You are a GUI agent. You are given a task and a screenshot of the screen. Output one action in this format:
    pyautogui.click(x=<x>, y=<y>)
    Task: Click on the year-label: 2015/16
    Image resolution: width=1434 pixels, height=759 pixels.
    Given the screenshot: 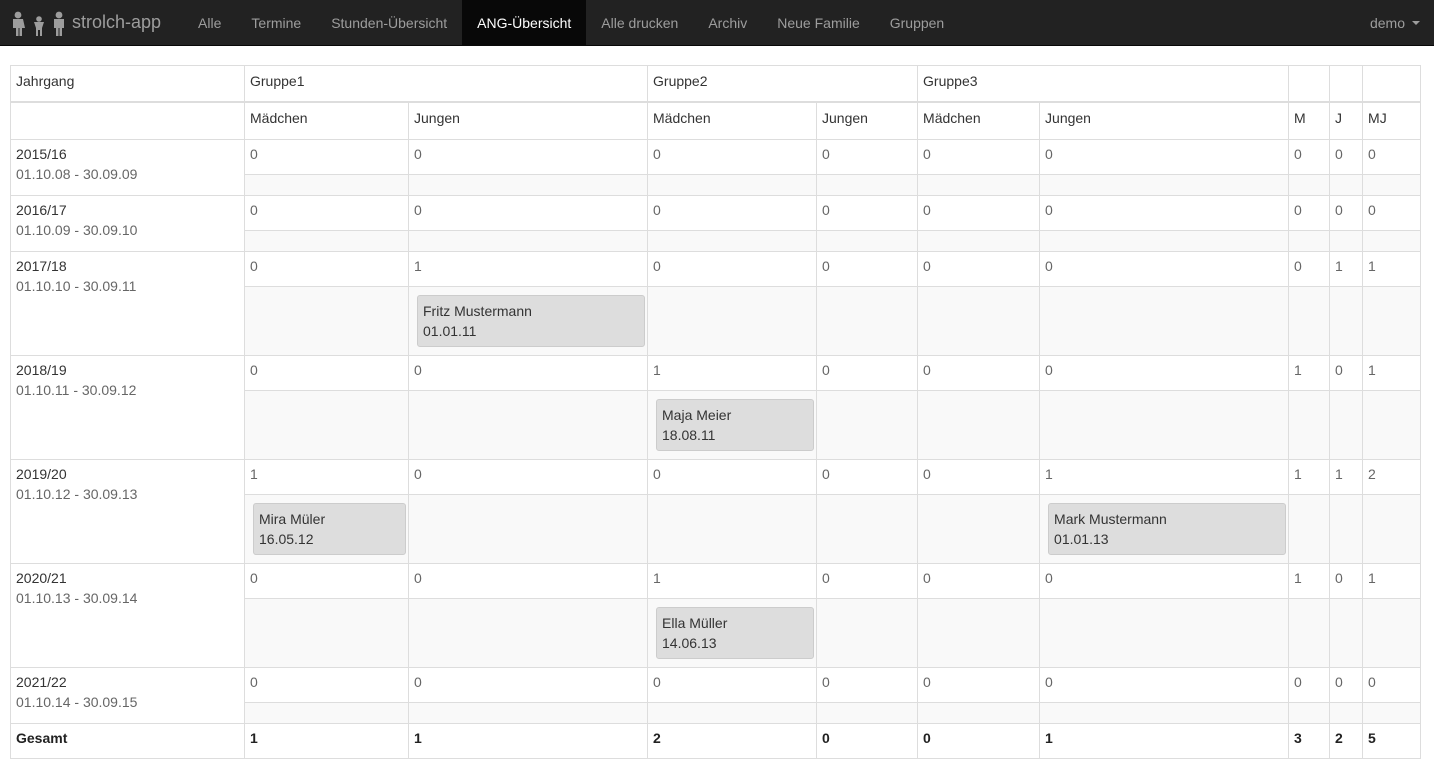 What is the action you would take?
    pyautogui.click(x=41, y=154)
    